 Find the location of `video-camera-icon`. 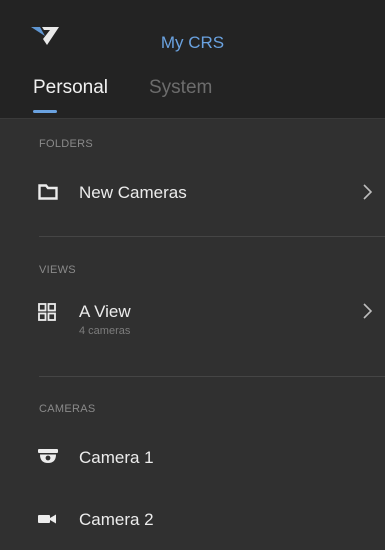

video-camera-icon is located at coordinates (47, 519).